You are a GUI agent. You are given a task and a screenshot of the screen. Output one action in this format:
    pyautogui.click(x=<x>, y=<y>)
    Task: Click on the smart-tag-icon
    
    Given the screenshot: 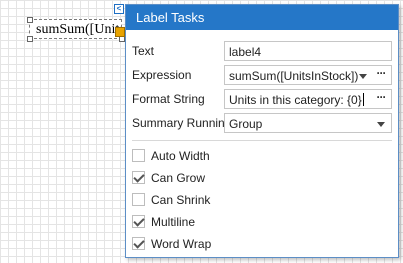 What is the action you would take?
    pyautogui.click(x=120, y=32)
    